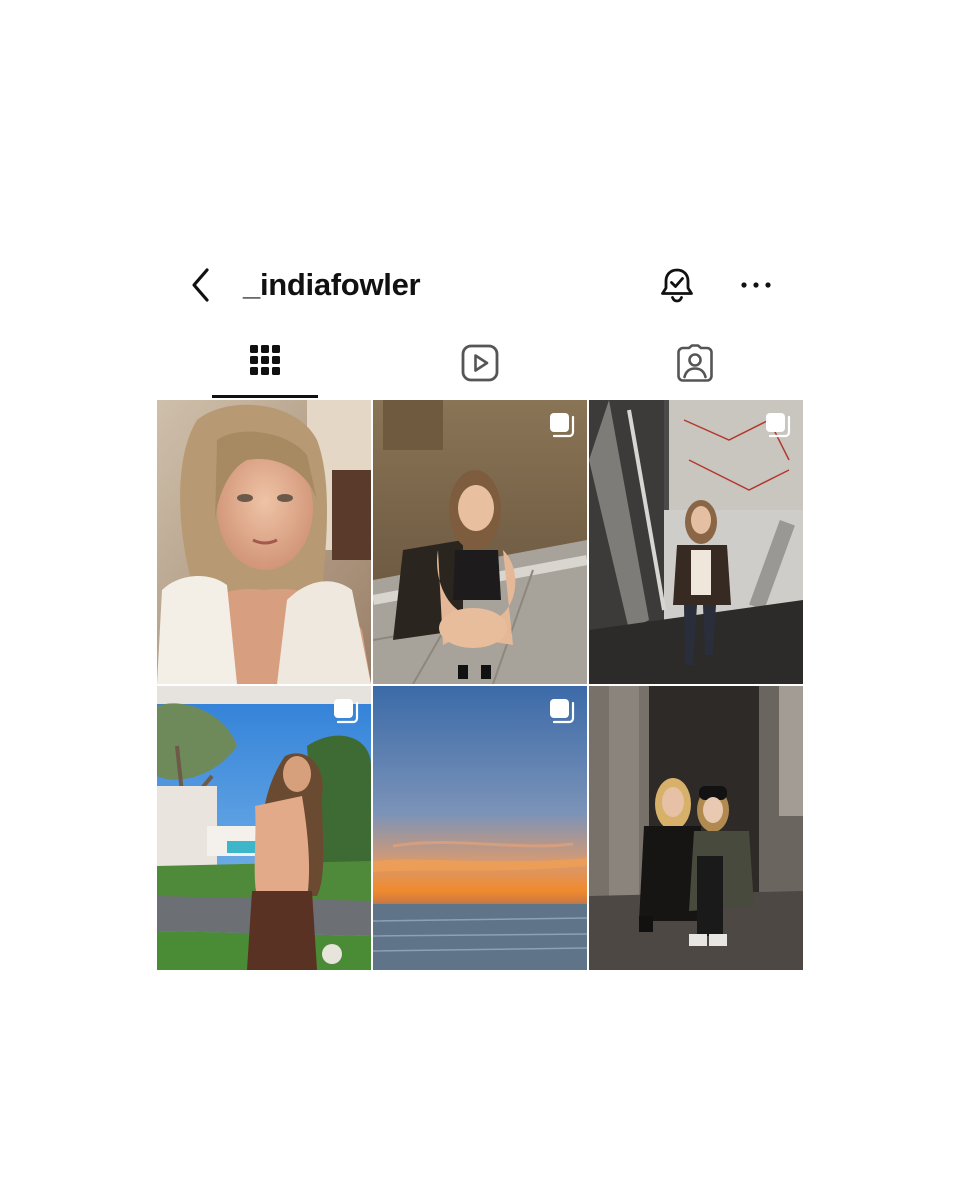  I want to click on chevron-left-icon, so click(200, 285).